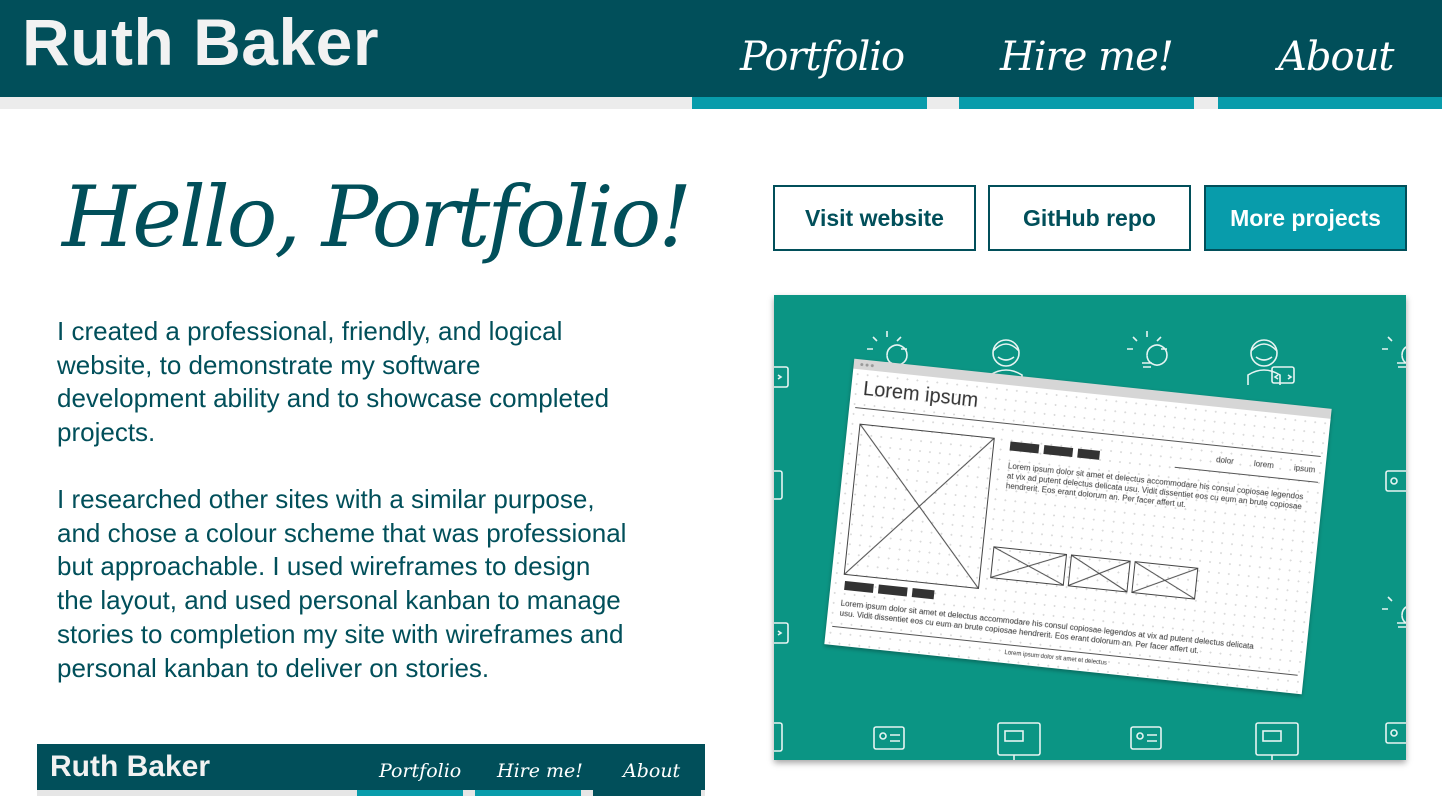 Image resolution: width=1442 pixels, height=798 pixels. I want to click on mini-nav-about: About, so click(652, 771).